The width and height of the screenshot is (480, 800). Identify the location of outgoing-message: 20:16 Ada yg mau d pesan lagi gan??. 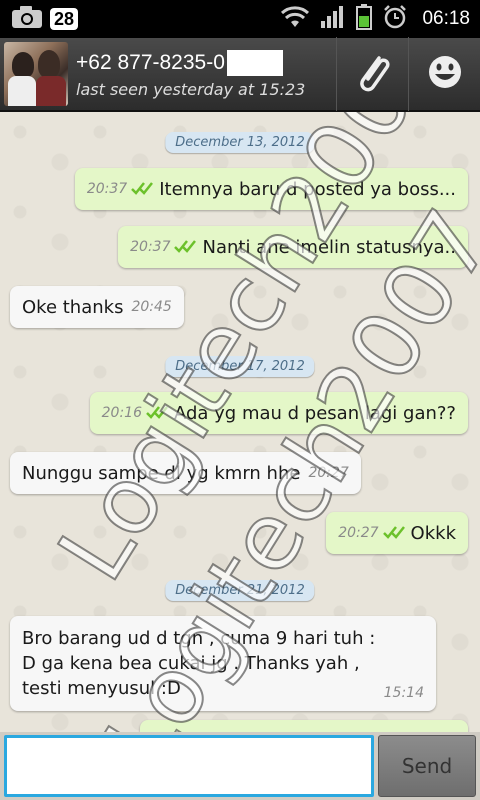
(278, 413).